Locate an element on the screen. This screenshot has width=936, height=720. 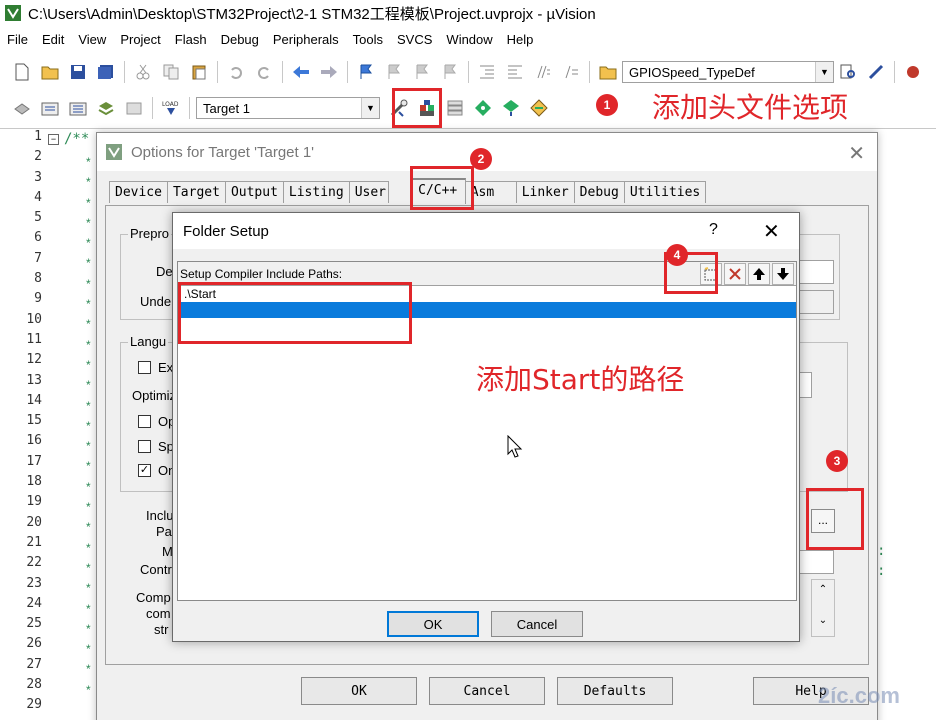
save-all-icon is located at coordinates (106, 72).